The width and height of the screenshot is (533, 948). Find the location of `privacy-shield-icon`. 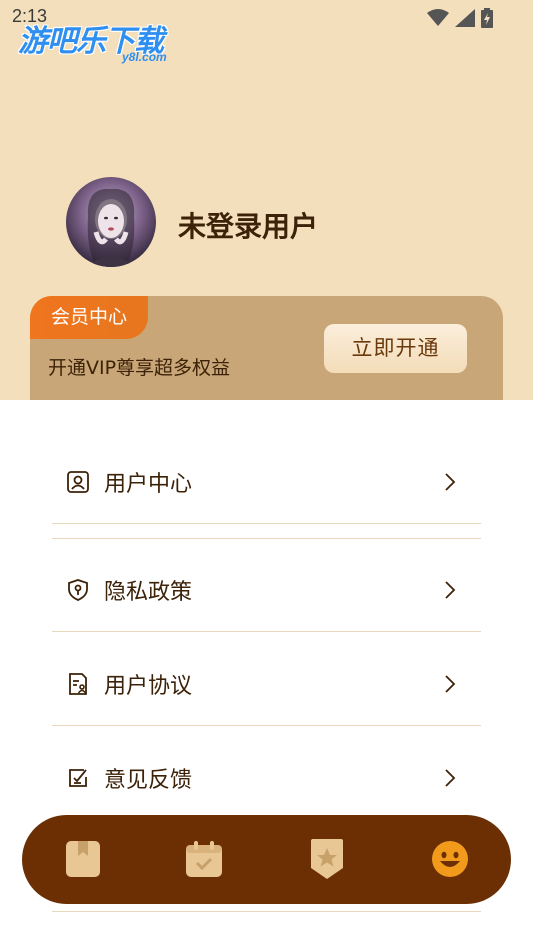

privacy-shield-icon is located at coordinates (78, 589).